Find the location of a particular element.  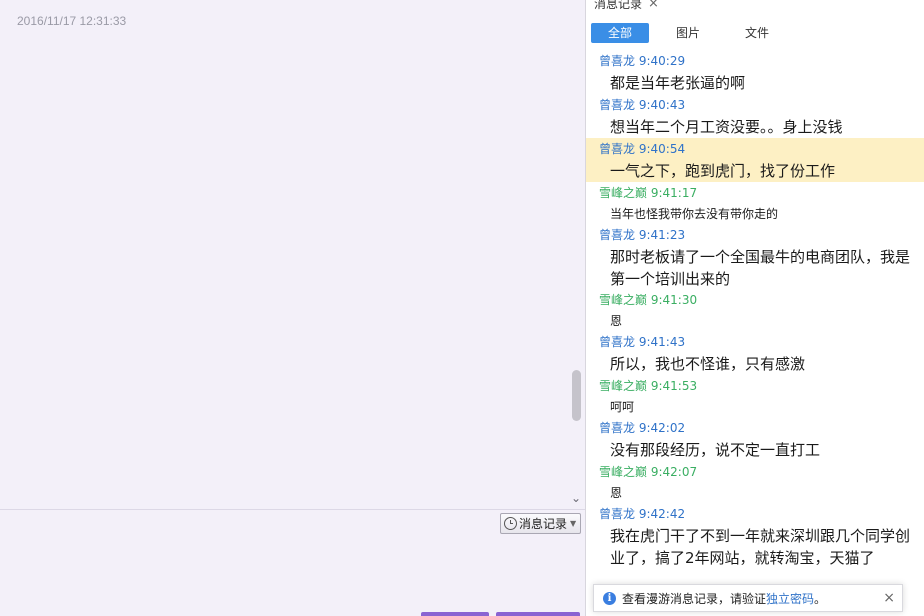

tab-message-history: 消息记录 × is located at coordinates (626, 6).